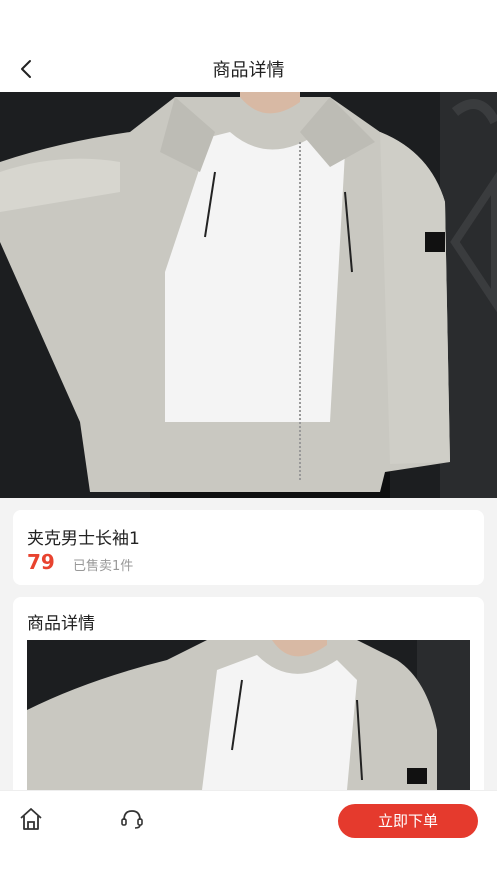  Describe the element at coordinates (248, 46) in the screenshot. I see `top-nav-bar: 商品详情` at that location.